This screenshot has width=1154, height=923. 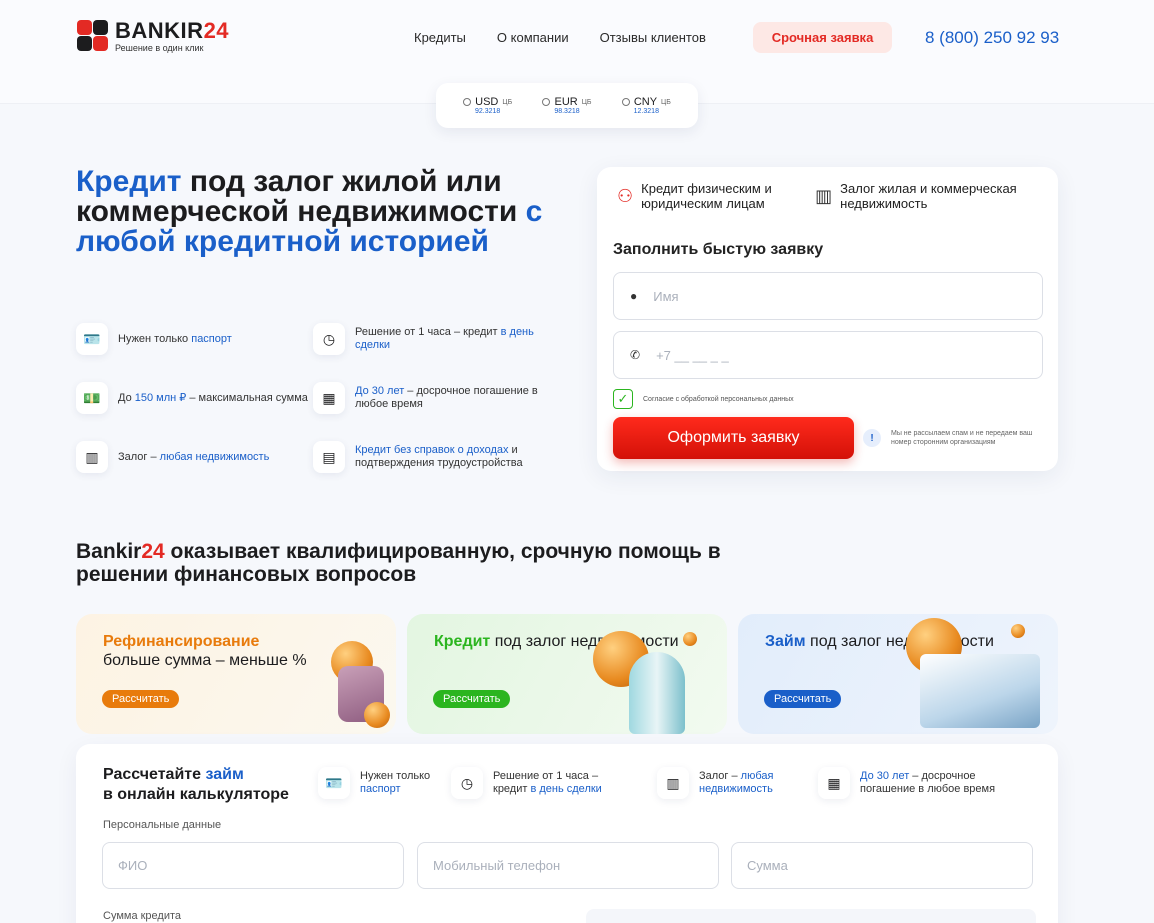 I want to click on phone-link: 8 (800) 250 92 93, so click(x=992, y=38).